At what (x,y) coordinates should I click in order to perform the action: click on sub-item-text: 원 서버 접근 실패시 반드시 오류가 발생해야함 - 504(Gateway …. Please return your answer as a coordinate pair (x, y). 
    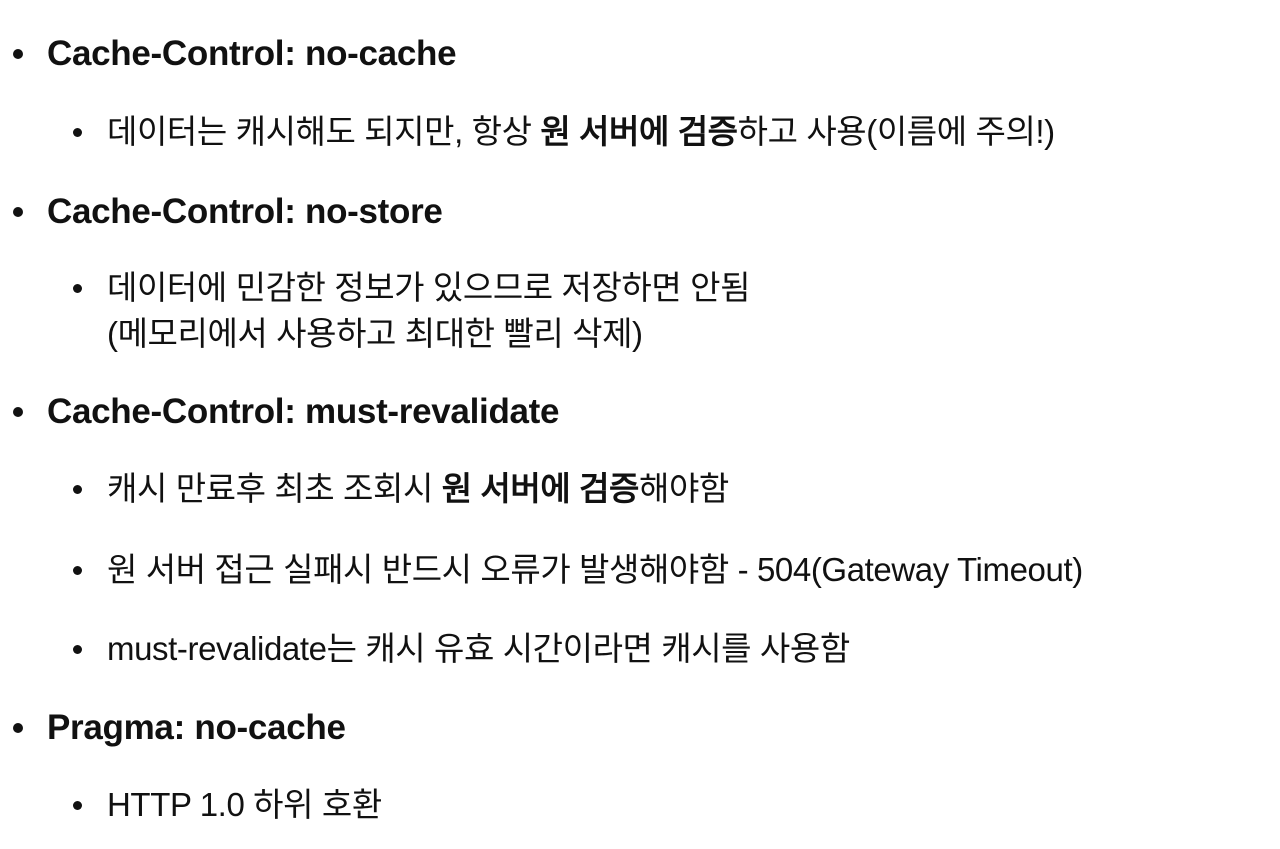
    Looking at the image, I should click on (595, 569).